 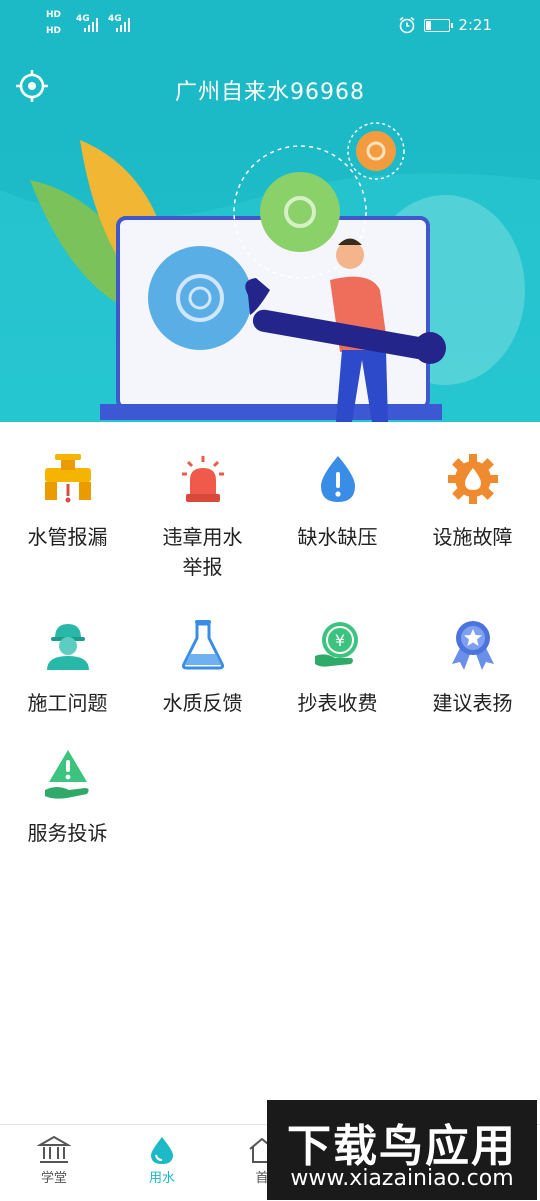 I want to click on app-header: 广州自来水96968, so click(x=270, y=89).